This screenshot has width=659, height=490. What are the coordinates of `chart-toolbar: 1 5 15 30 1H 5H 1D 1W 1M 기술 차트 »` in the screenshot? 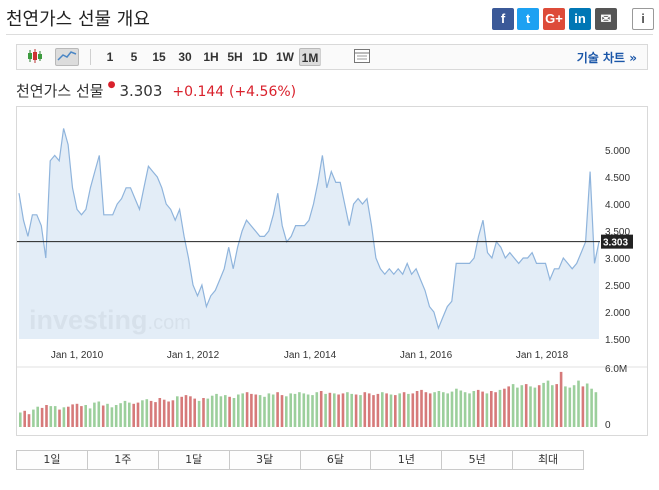 It's located at (332, 57).